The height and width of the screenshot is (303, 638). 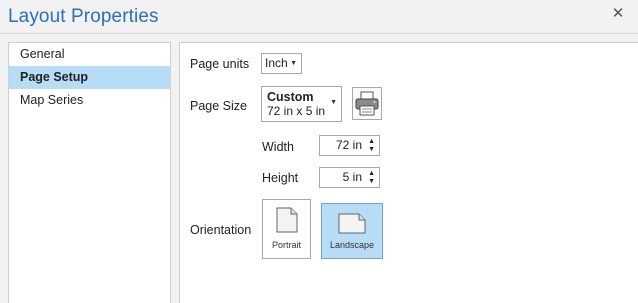 I want to click on orientation-label: Orientation, so click(x=221, y=230).